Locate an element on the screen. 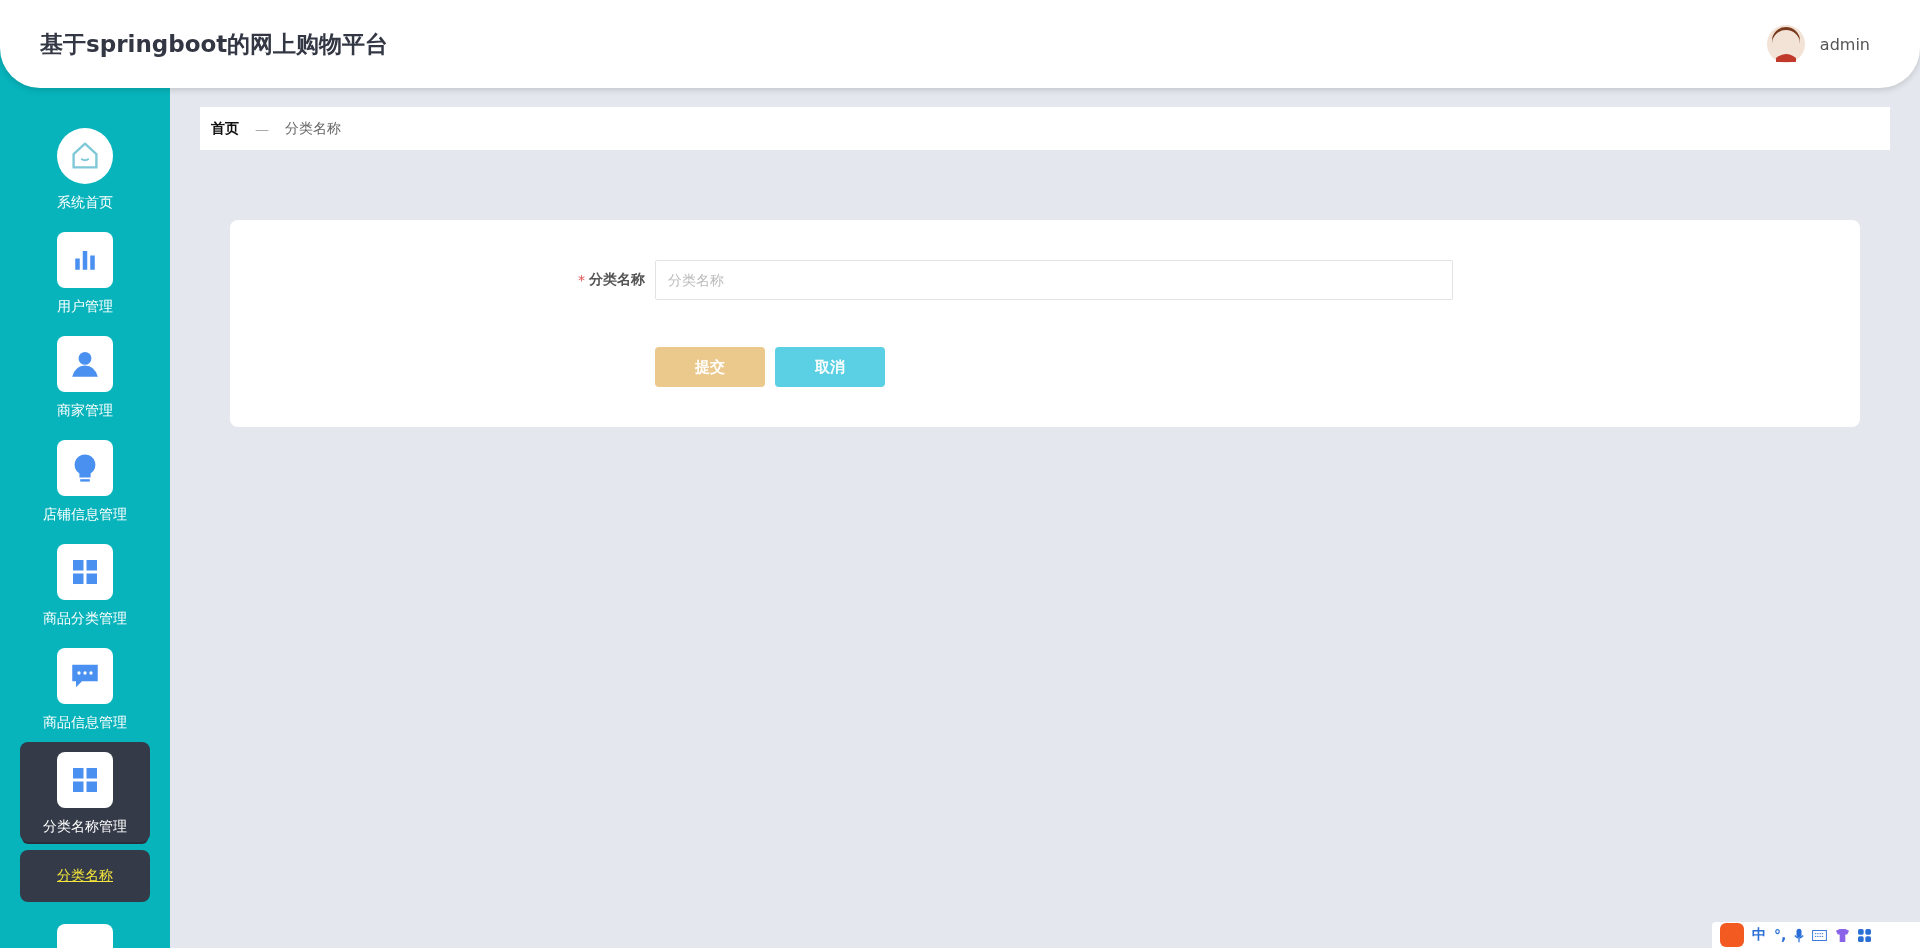  submenu-item: 分类名称 is located at coordinates (85, 876).